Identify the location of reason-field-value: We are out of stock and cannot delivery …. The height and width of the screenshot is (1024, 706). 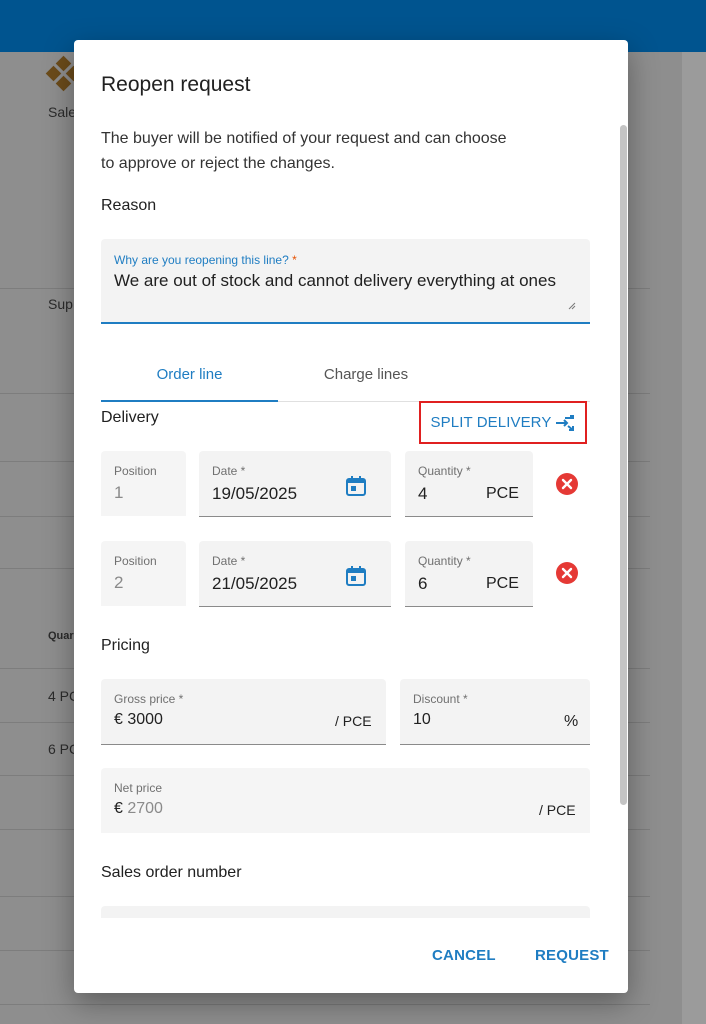
(335, 281).